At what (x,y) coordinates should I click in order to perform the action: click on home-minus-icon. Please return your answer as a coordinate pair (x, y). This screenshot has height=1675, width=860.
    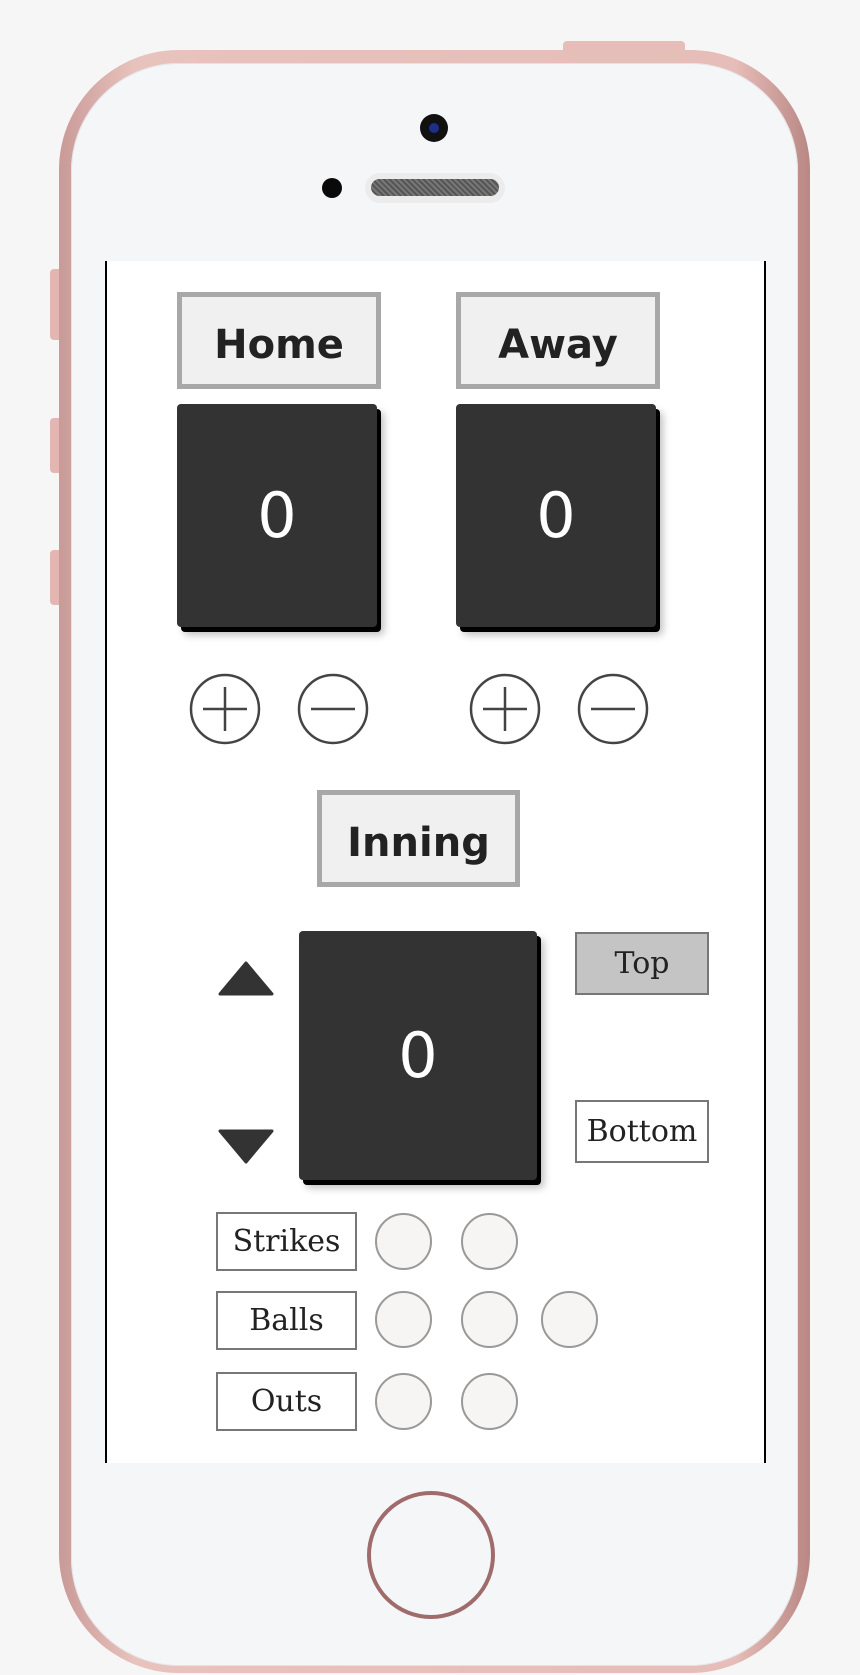
    Looking at the image, I should click on (333, 709).